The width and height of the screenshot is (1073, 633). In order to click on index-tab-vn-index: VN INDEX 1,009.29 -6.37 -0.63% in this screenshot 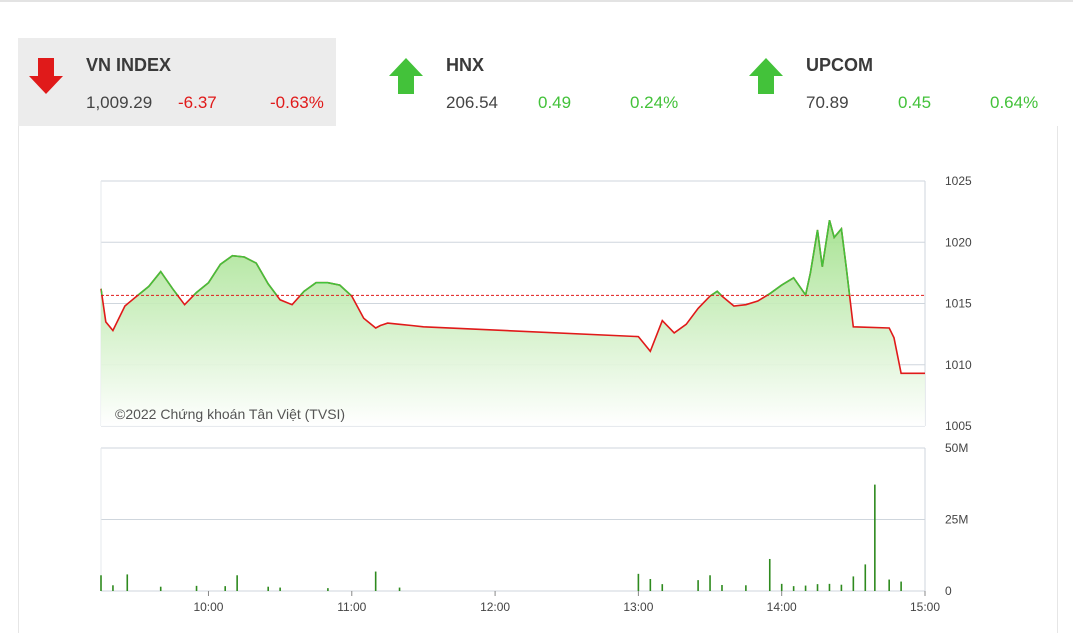, I will do `click(177, 82)`.